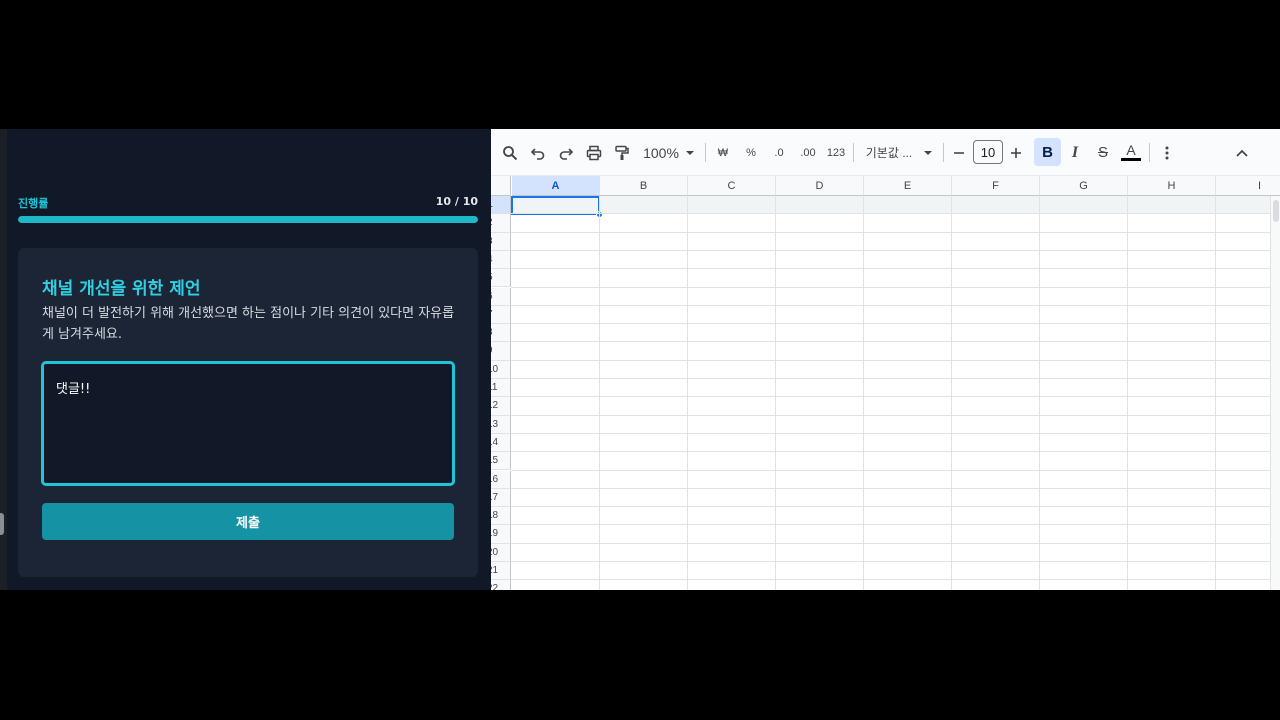 The width and height of the screenshot is (1280, 720). What do you see at coordinates (510, 152) in the screenshot?
I see `search-icon` at bounding box center [510, 152].